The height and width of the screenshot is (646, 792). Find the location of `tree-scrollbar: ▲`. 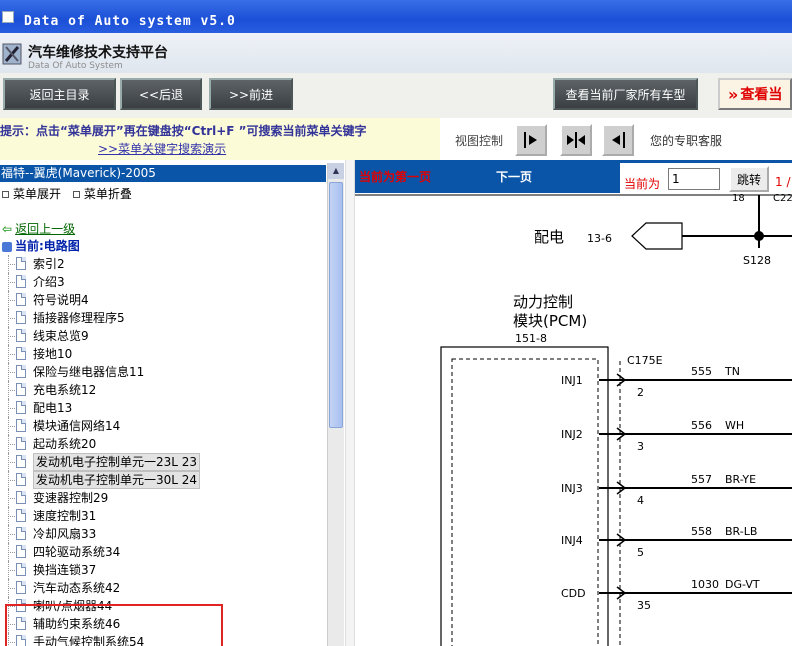

tree-scrollbar: ▲ is located at coordinates (335, 404).